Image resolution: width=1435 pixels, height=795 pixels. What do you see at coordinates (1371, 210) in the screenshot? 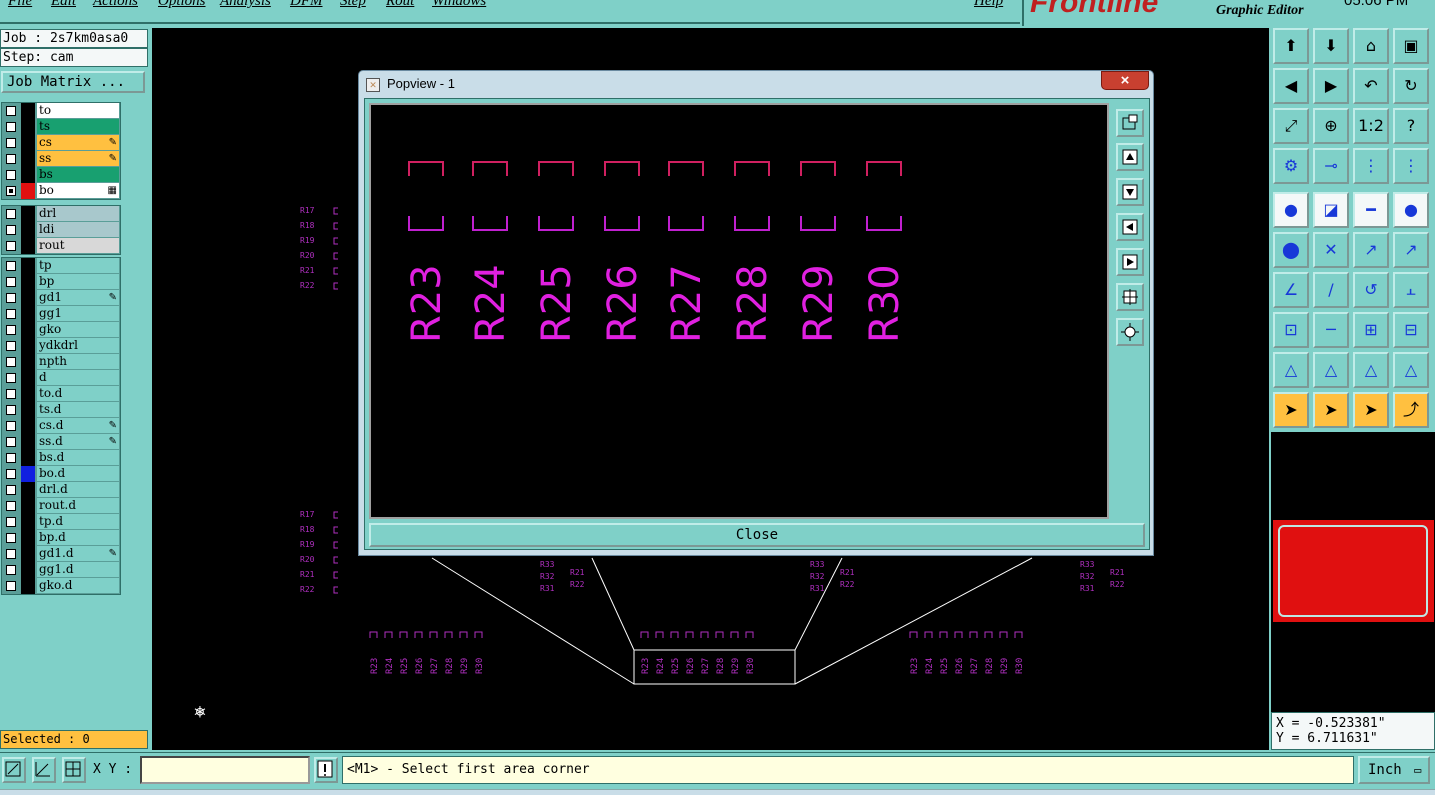
I see `ruler-button: ━` at bounding box center [1371, 210].